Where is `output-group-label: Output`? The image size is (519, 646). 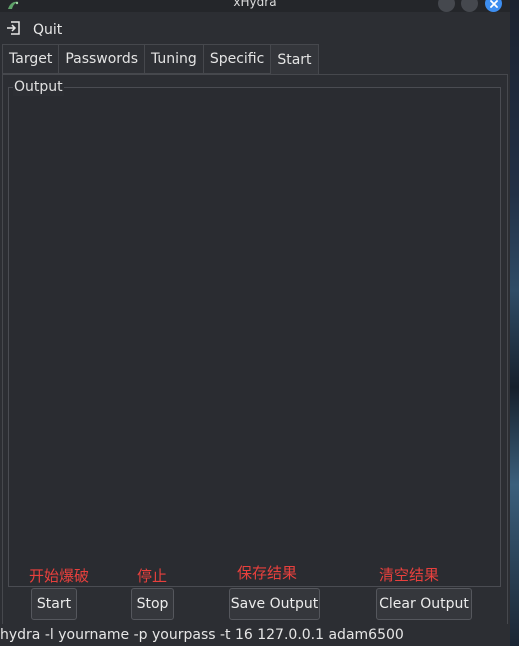 output-group-label: Output is located at coordinates (38, 87).